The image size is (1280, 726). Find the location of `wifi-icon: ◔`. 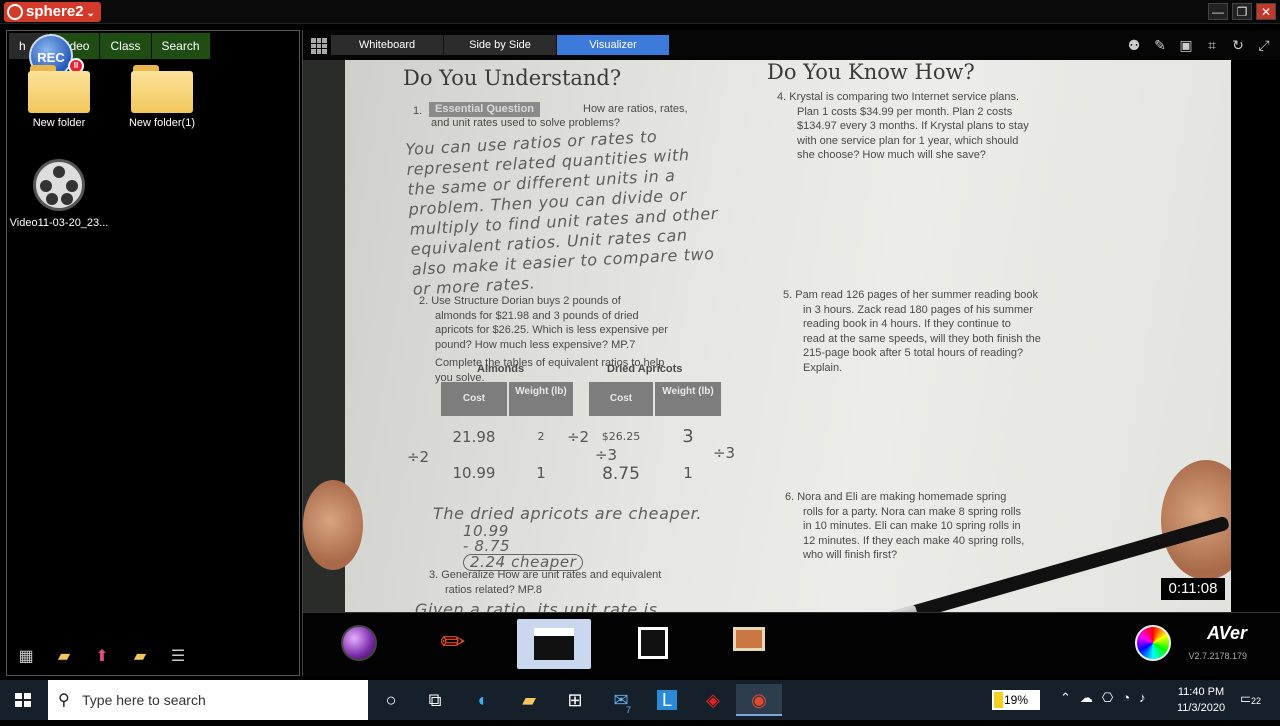

wifi-icon: ◔ is located at coordinates (1126, 698).